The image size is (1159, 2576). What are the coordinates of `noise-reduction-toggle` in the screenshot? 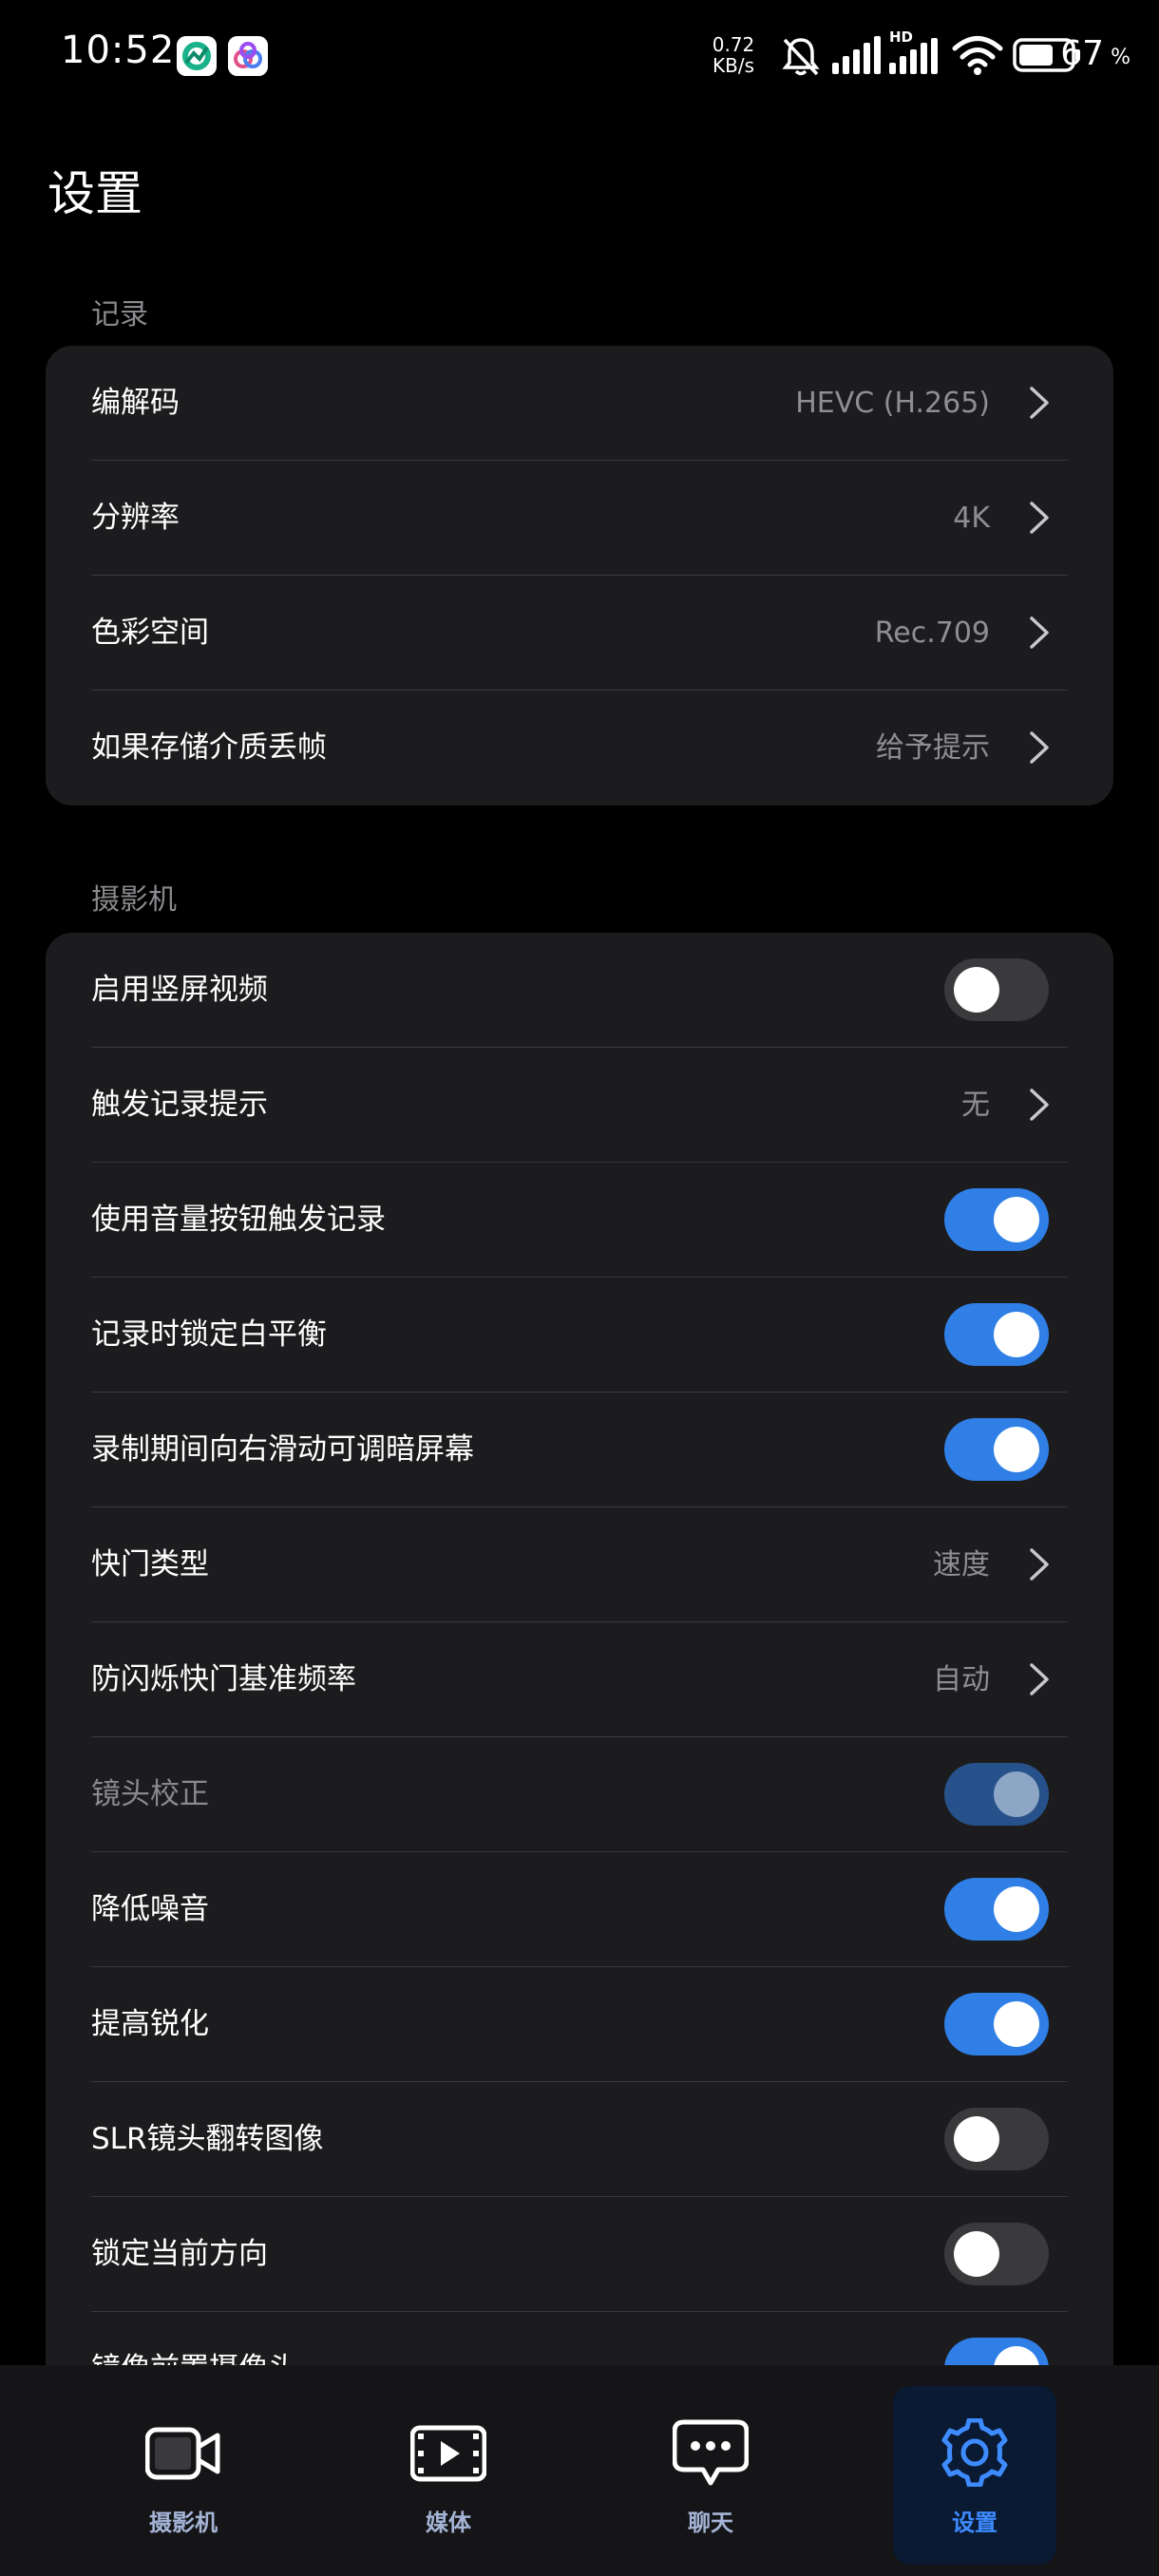 It's located at (996, 1909).